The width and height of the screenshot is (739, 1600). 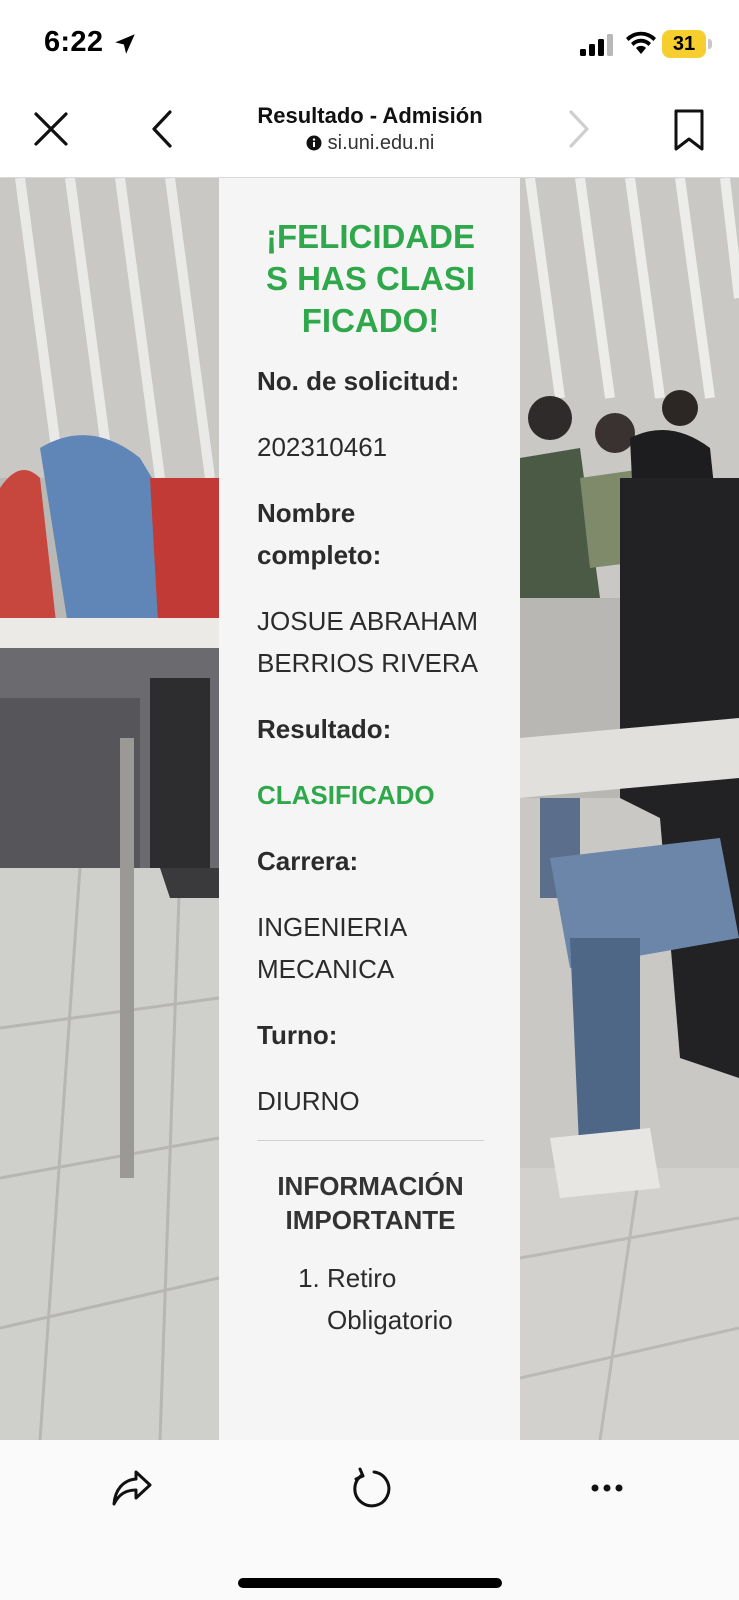 I want to click on browser-nav-bar: Resultado - Admisión si.uni.edu.ni, so click(x=369, y=133).